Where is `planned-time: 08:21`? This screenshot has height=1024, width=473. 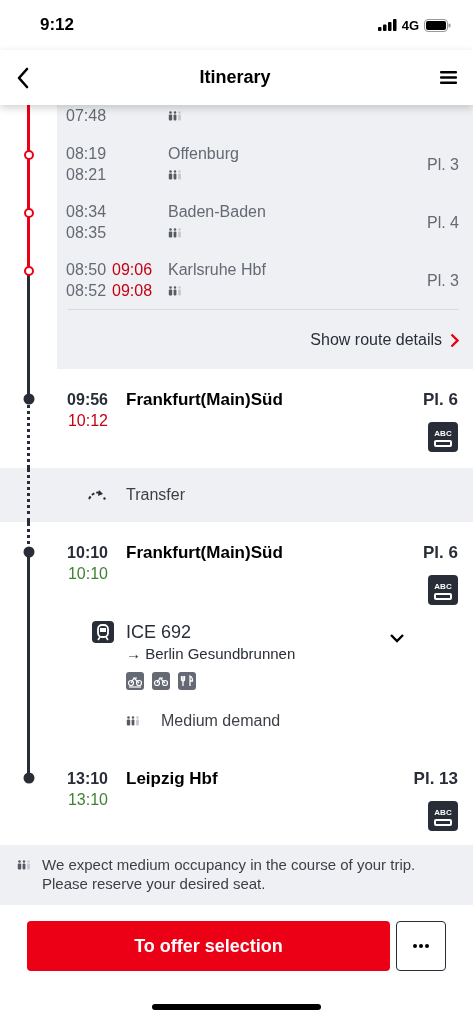 planned-time: 08:21 is located at coordinates (86, 175).